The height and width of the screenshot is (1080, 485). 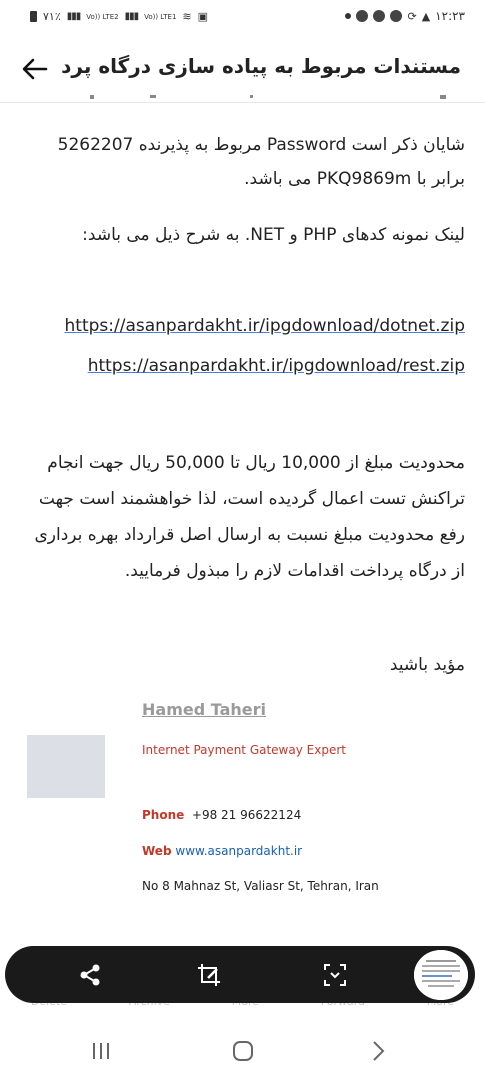 I want to click on signature-phone: Phone +98 21 96622124, so click(x=221, y=815).